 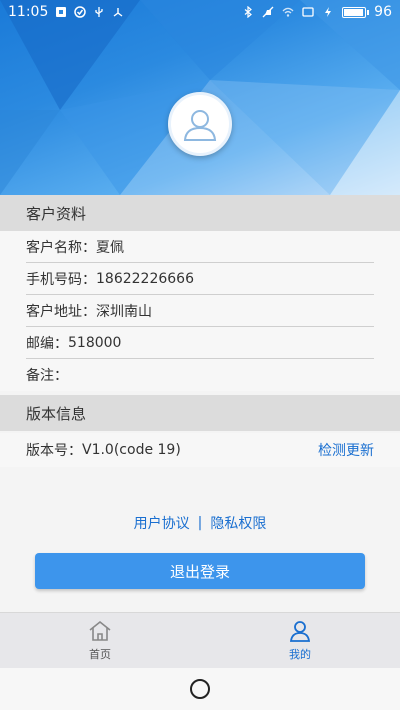 I want to click on info-row-phone: 手机号码： 18622226666, so click(x=200, y=279).